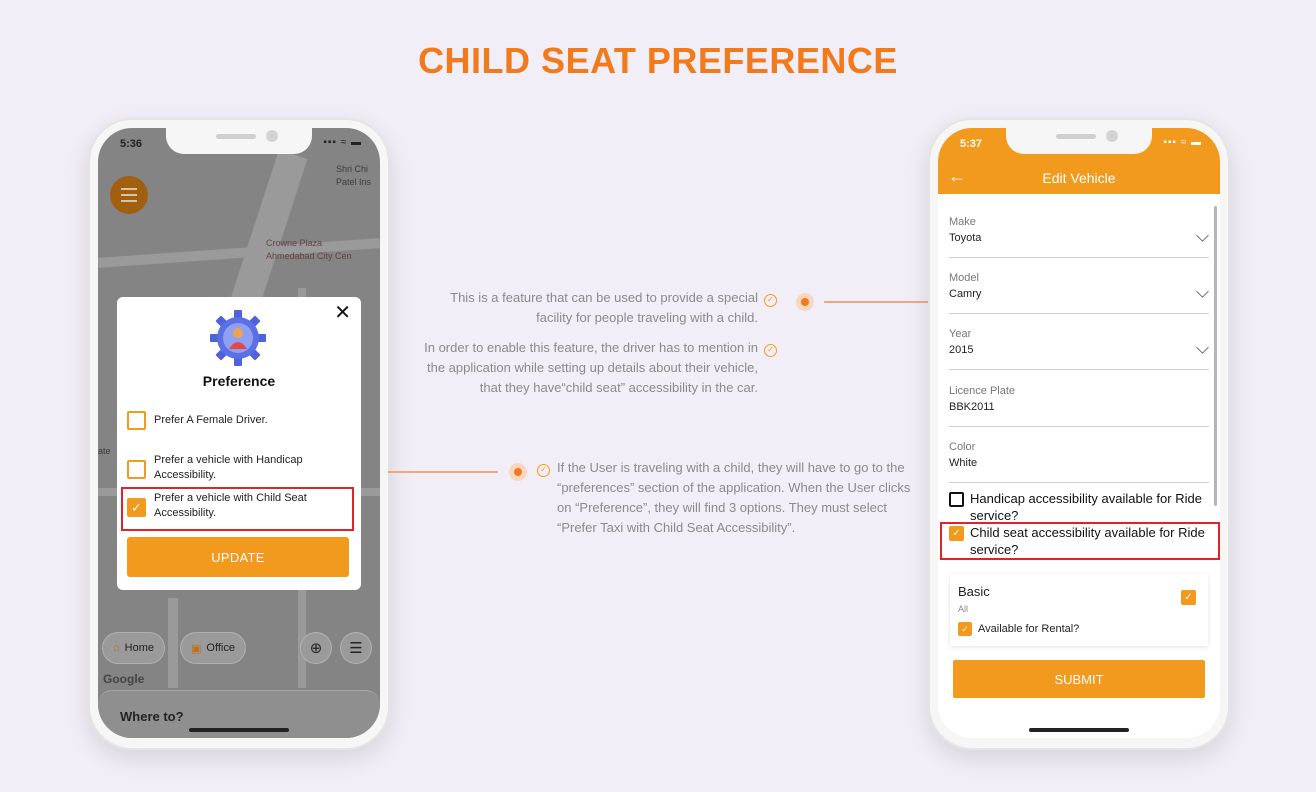 This screenshot has width=1316, height=792. What do you see at coordinates (962, 447) in the screenshot?
I see `field-label: Color` at bounding box center [962, 447].